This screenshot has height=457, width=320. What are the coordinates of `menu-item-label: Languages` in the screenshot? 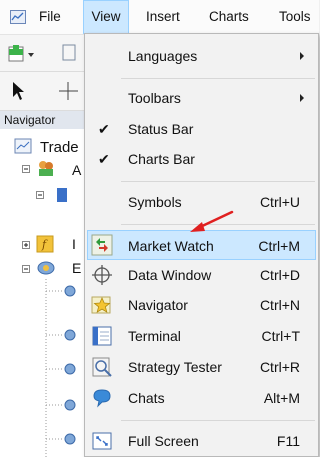 It's located at (163, 56).